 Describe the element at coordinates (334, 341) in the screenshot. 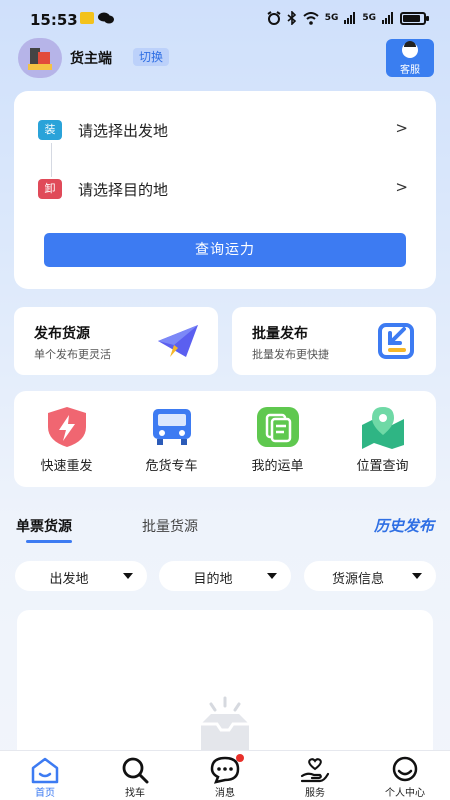

I see `publish-batch-card: 批量发布 批量发布更快捷` at that location.